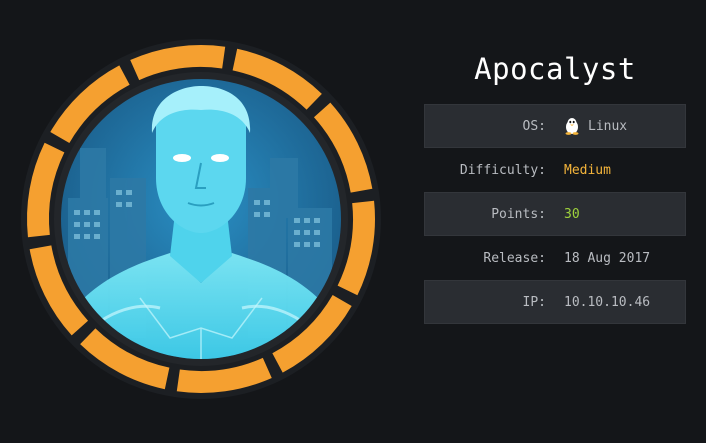 The height and width of the screenshot is (443, 706). What do you see at coordinates (608, 126) in the screenshot?
I see `os-value-text: Linux` at bounding box center [608, 126].